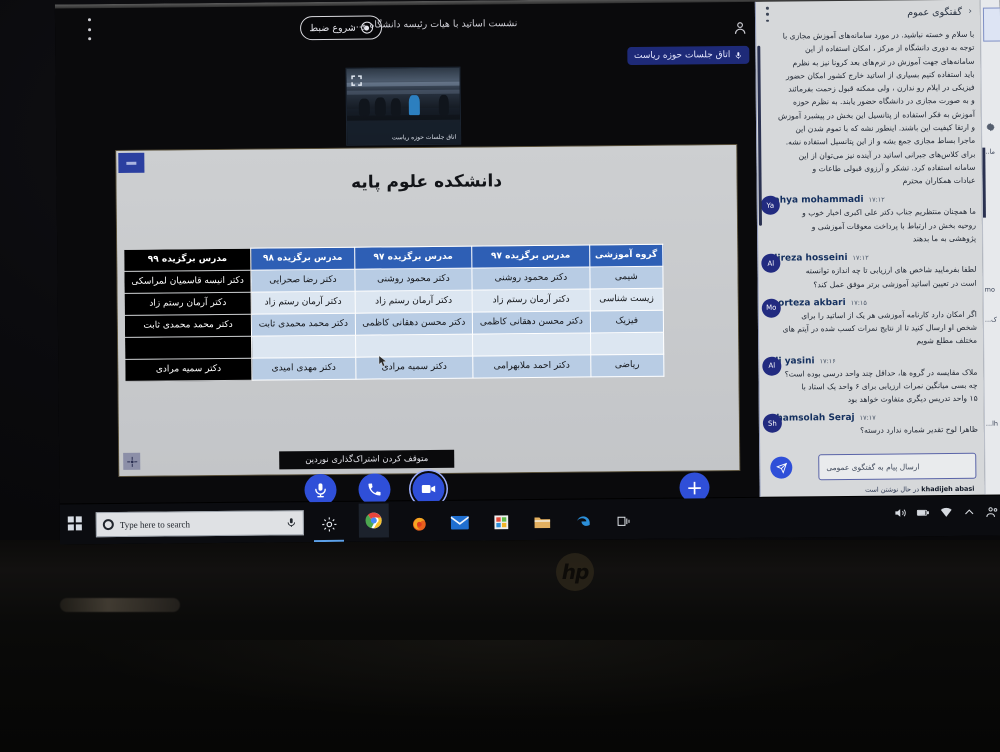 This screenshot has width=1000, height=752. I want to click on slide-minimize-button, so click(131, 162).